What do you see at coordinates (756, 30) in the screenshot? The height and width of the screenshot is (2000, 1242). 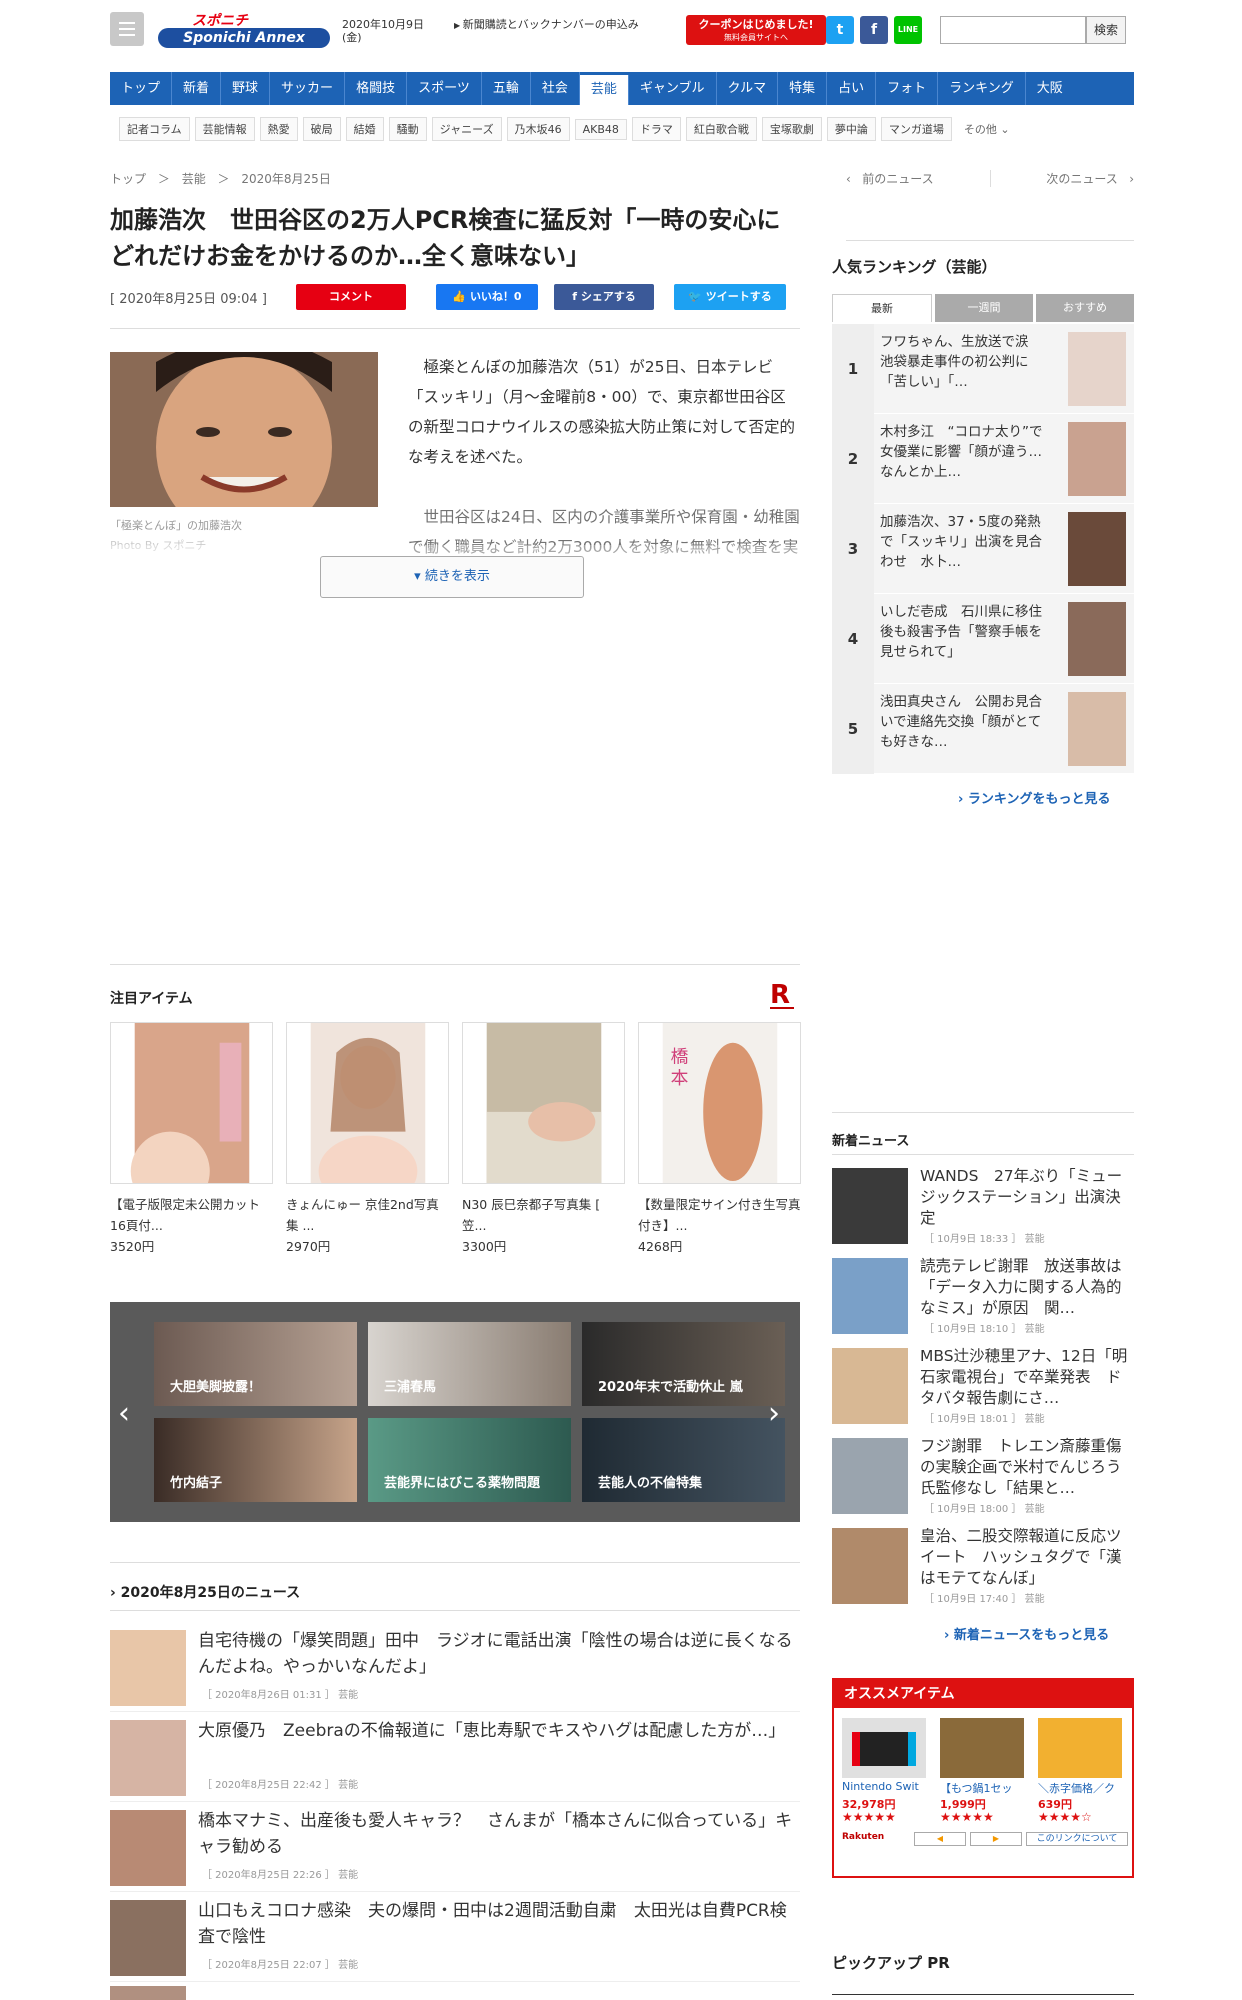 I see `coupon-banner: クーポンはじめました! 無料会員サイトへ` at bounding box center [756, 30].